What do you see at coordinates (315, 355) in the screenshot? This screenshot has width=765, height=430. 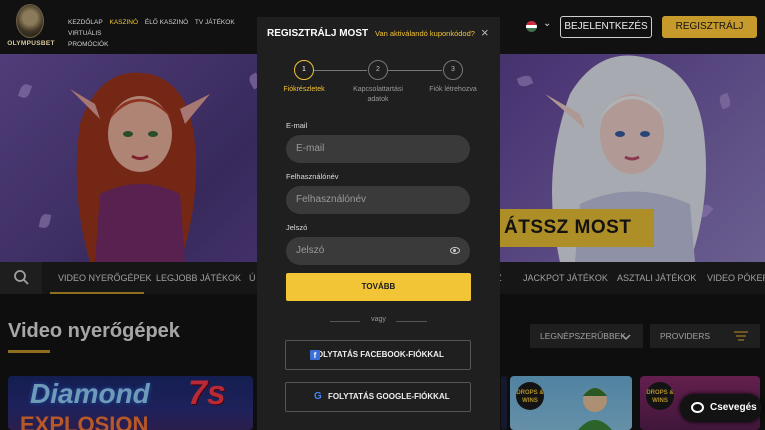 I see `facebook-icon: f` at bounding box center [315, 355].